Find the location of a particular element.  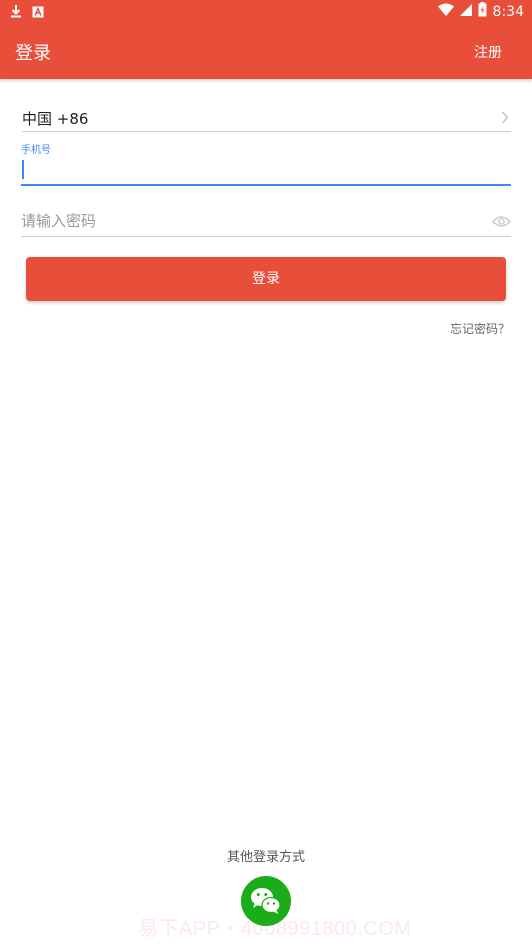

notification-a-icon is located at coordinates (38, 12).